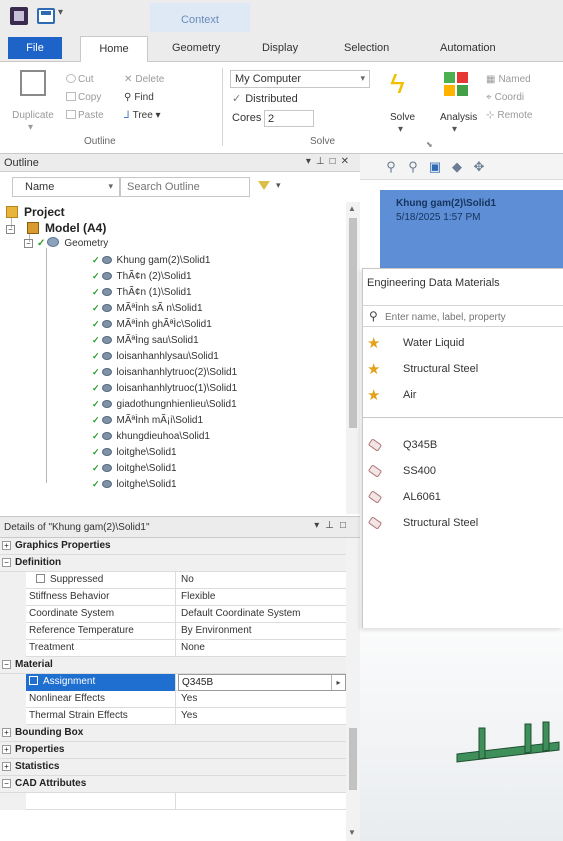 The width and height of the screenshot is (563, 841). What do you see at coordinates (352, 832) in the screenshot?
I see `scroll-down-icon: ▼` at bounding box center [352, 832].